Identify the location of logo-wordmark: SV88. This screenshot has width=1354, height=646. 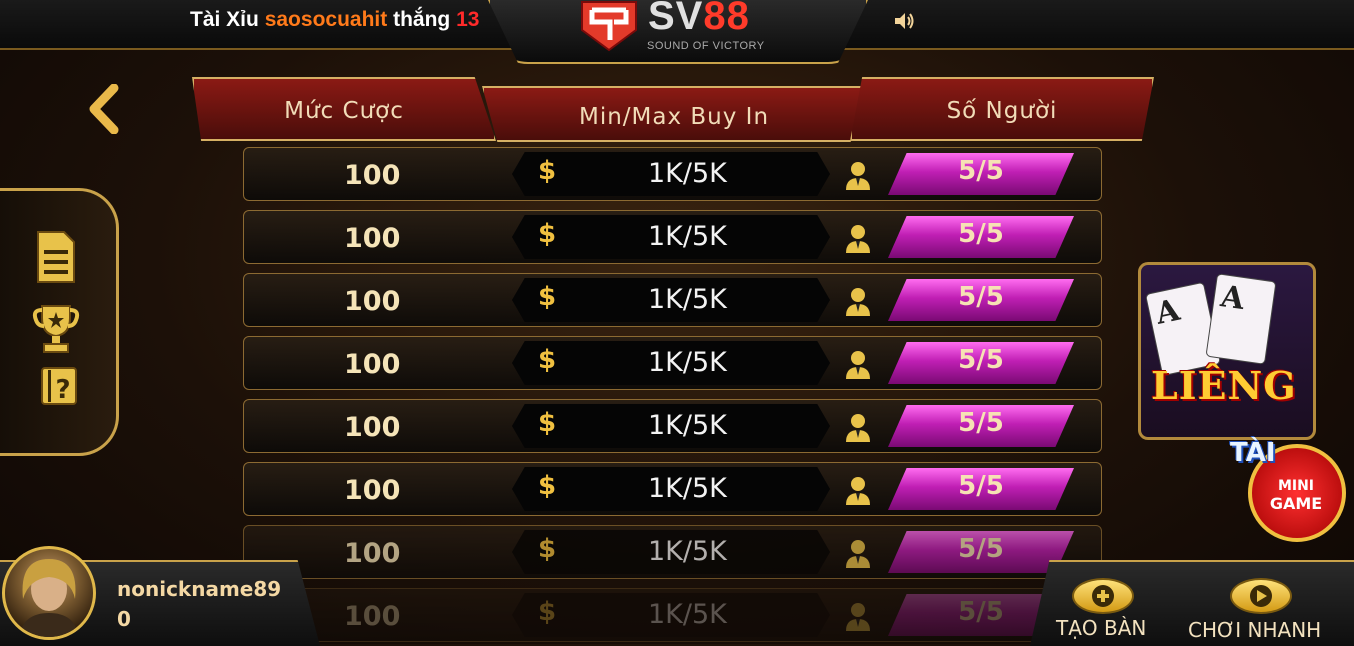
(699, 19).